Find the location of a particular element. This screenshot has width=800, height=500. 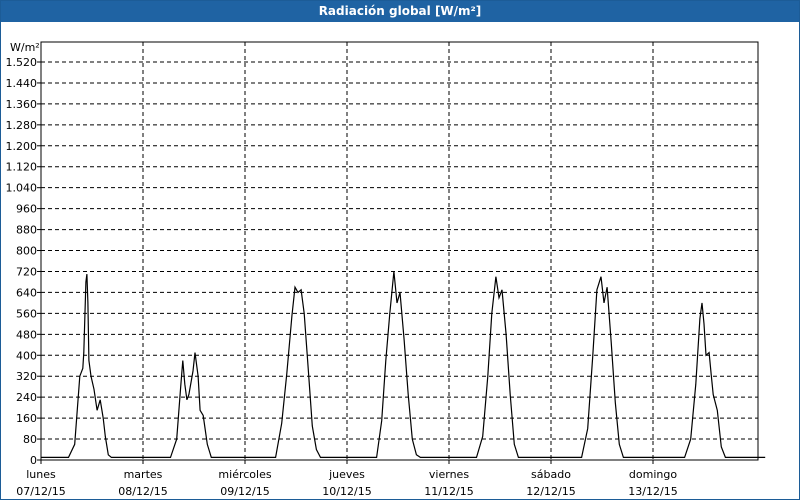

y-tick-label: 1.440 is located at coordinates (22, 83).